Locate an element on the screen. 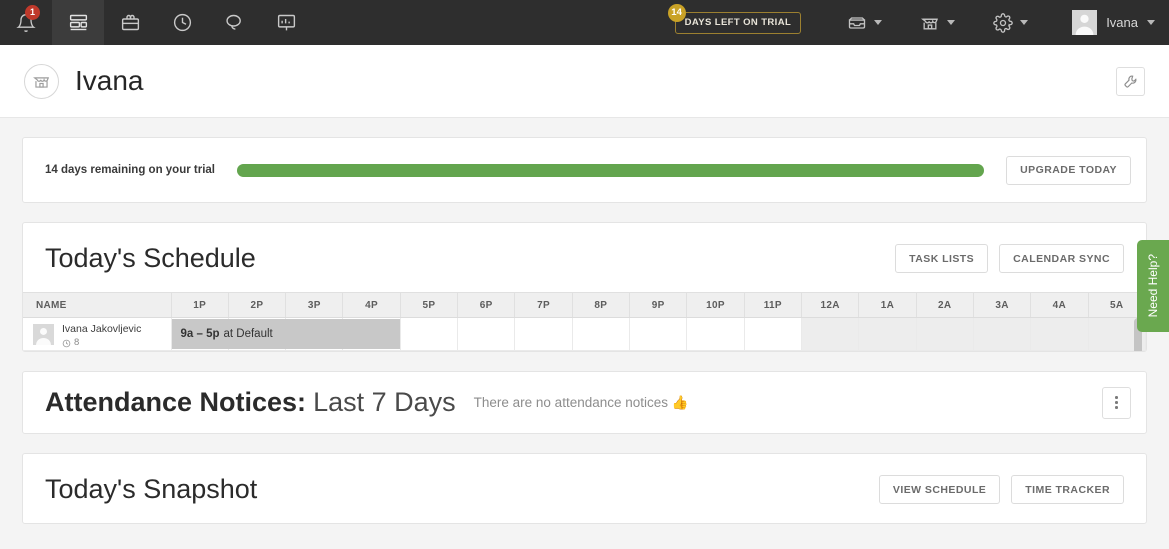  schedule-col-3p: 3P is located at coordinates (314, 305).